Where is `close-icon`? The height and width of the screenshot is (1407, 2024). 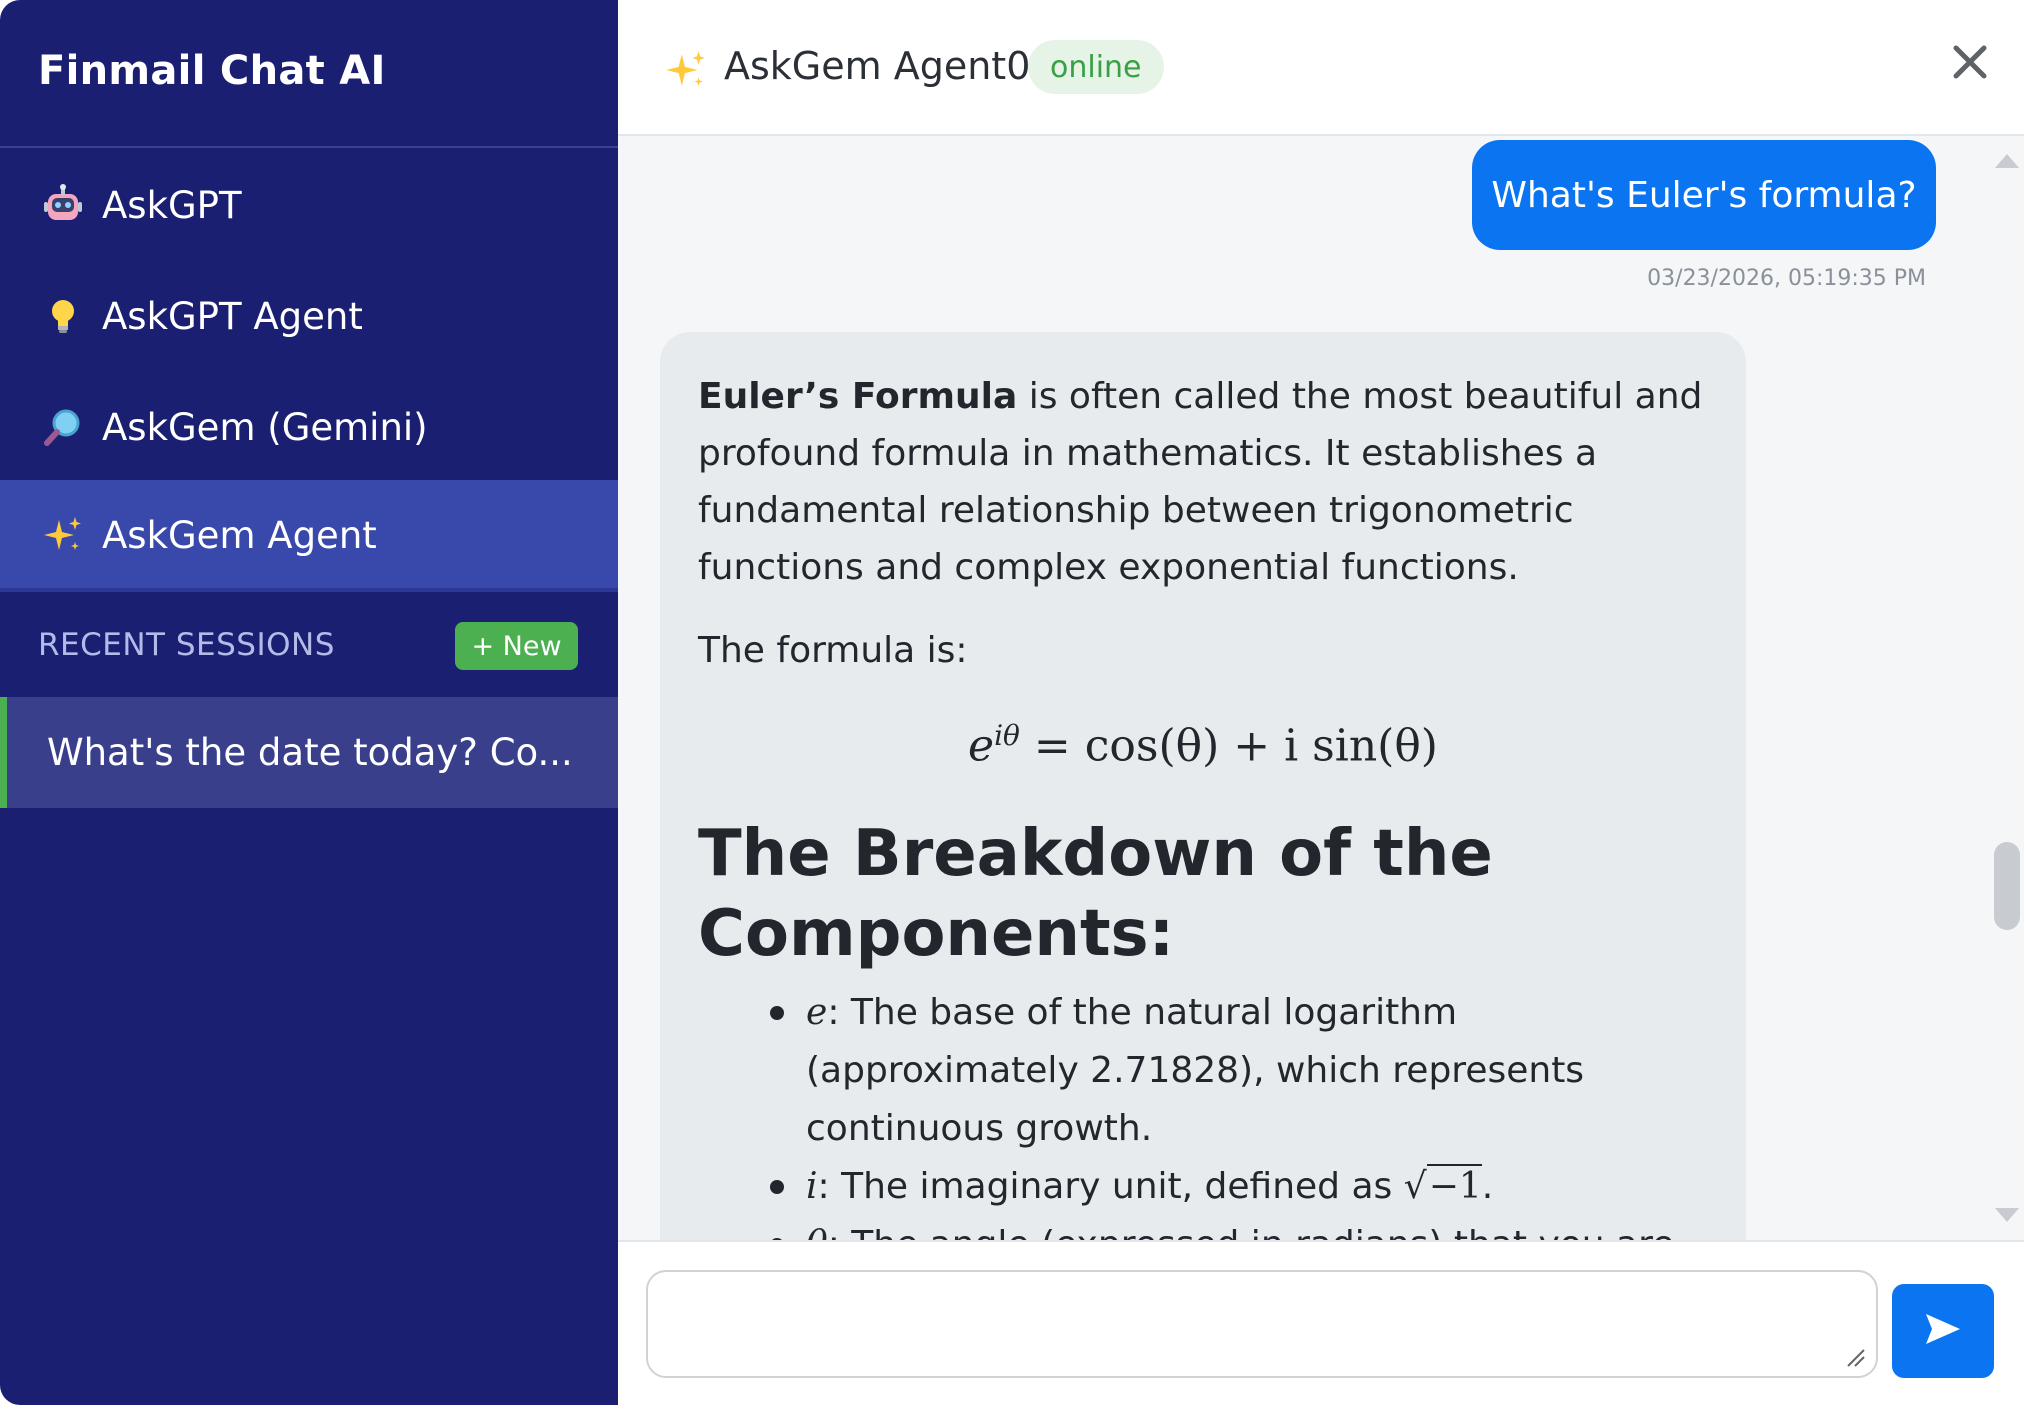 close-icon is located at coordinates (1970, 62).